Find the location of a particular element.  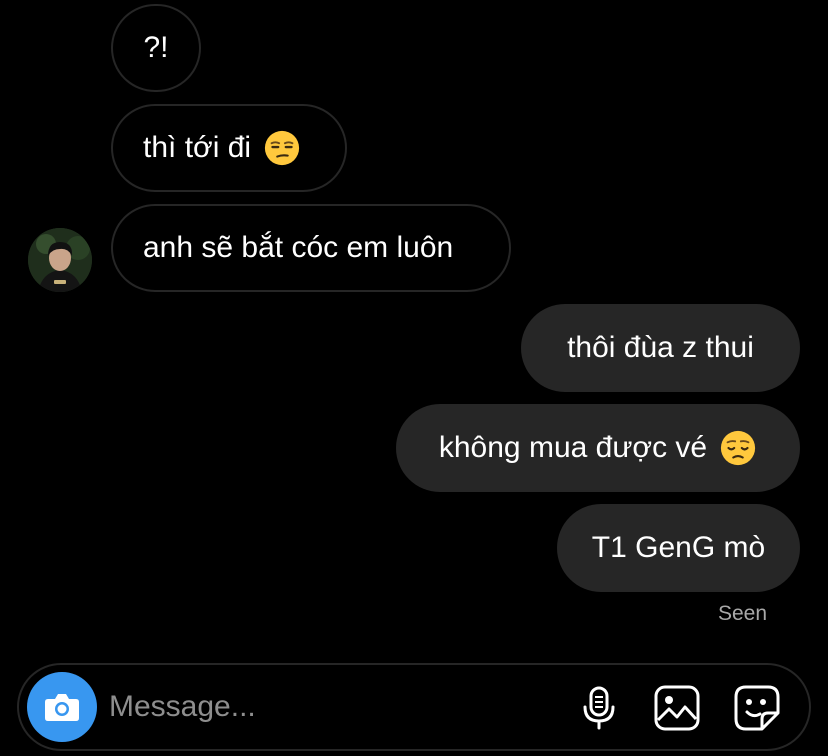

message-text: không mua được vé is located at coordinates (573, 447).